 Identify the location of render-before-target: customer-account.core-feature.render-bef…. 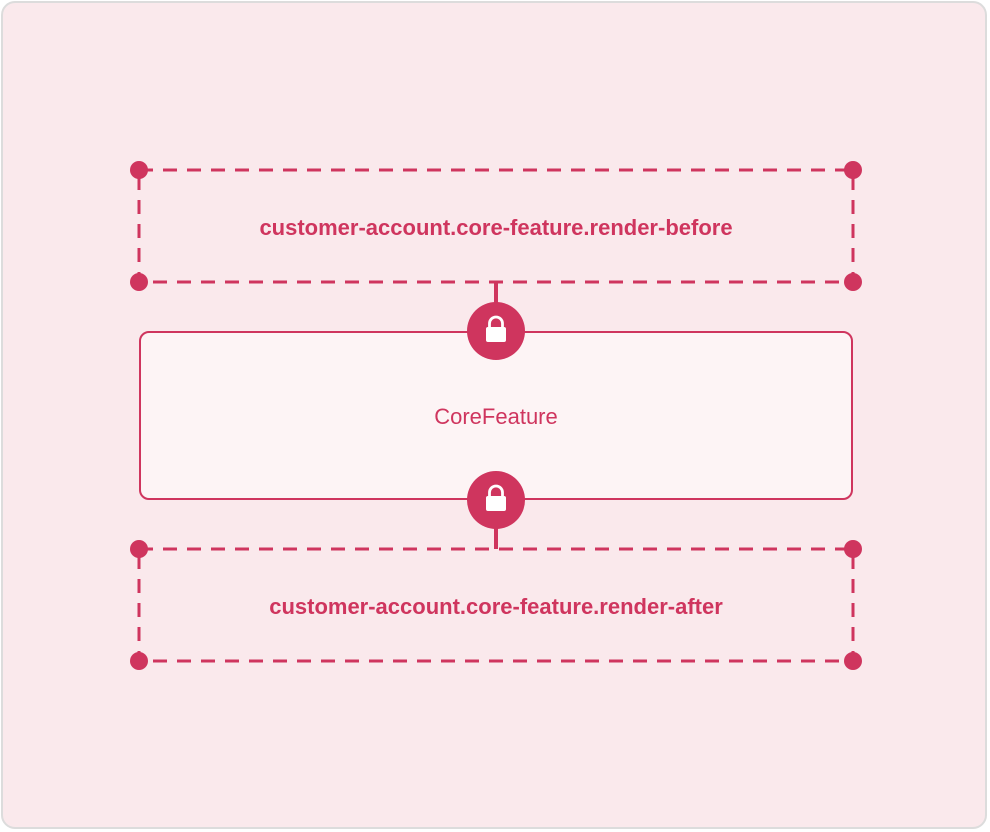
(496, 226).